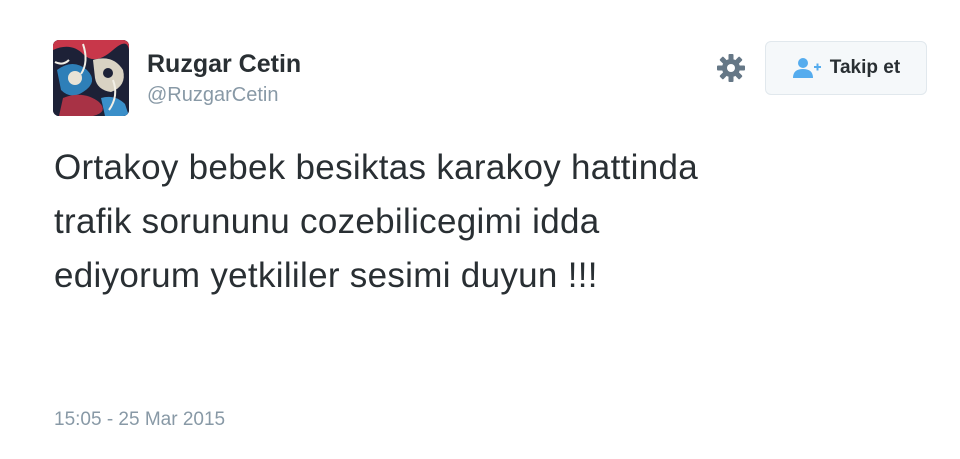 The height and width of the screenshot is (459, 960). I want to click on tweet-text-line: ediyorum yetkililer sesimi duyun !!!, so click(326, 275).